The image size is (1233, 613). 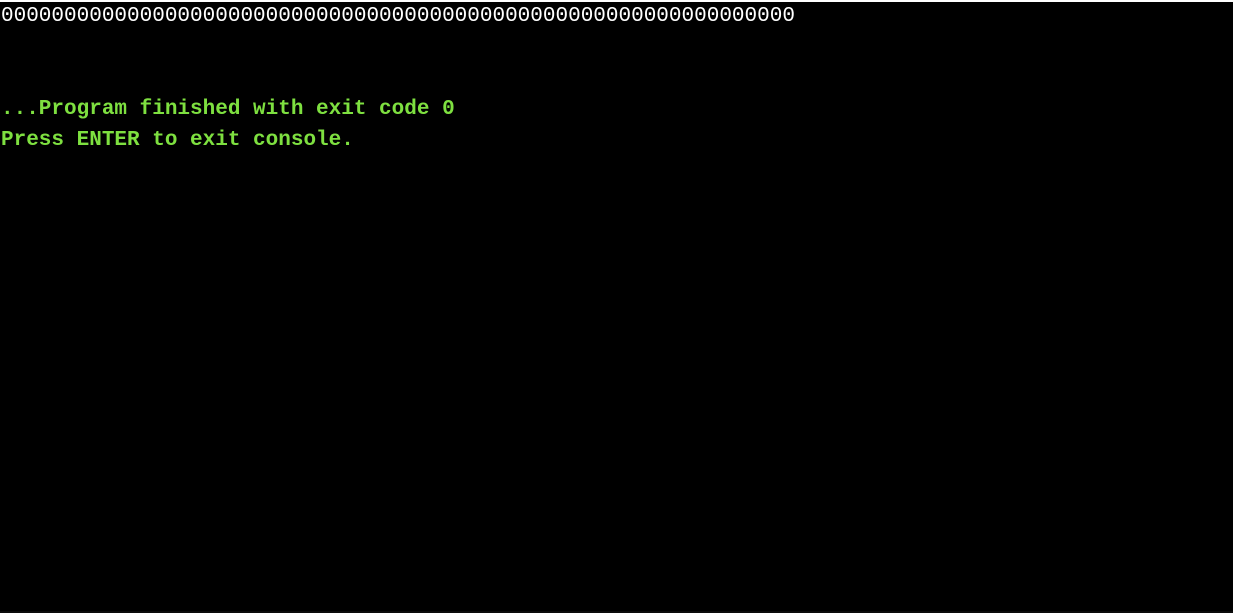 What do you see at coordinates (228, 109) in the screenshot?
I see `exit-code-message: ...Program finished with exit code 0` at bounding box center [228, 109].